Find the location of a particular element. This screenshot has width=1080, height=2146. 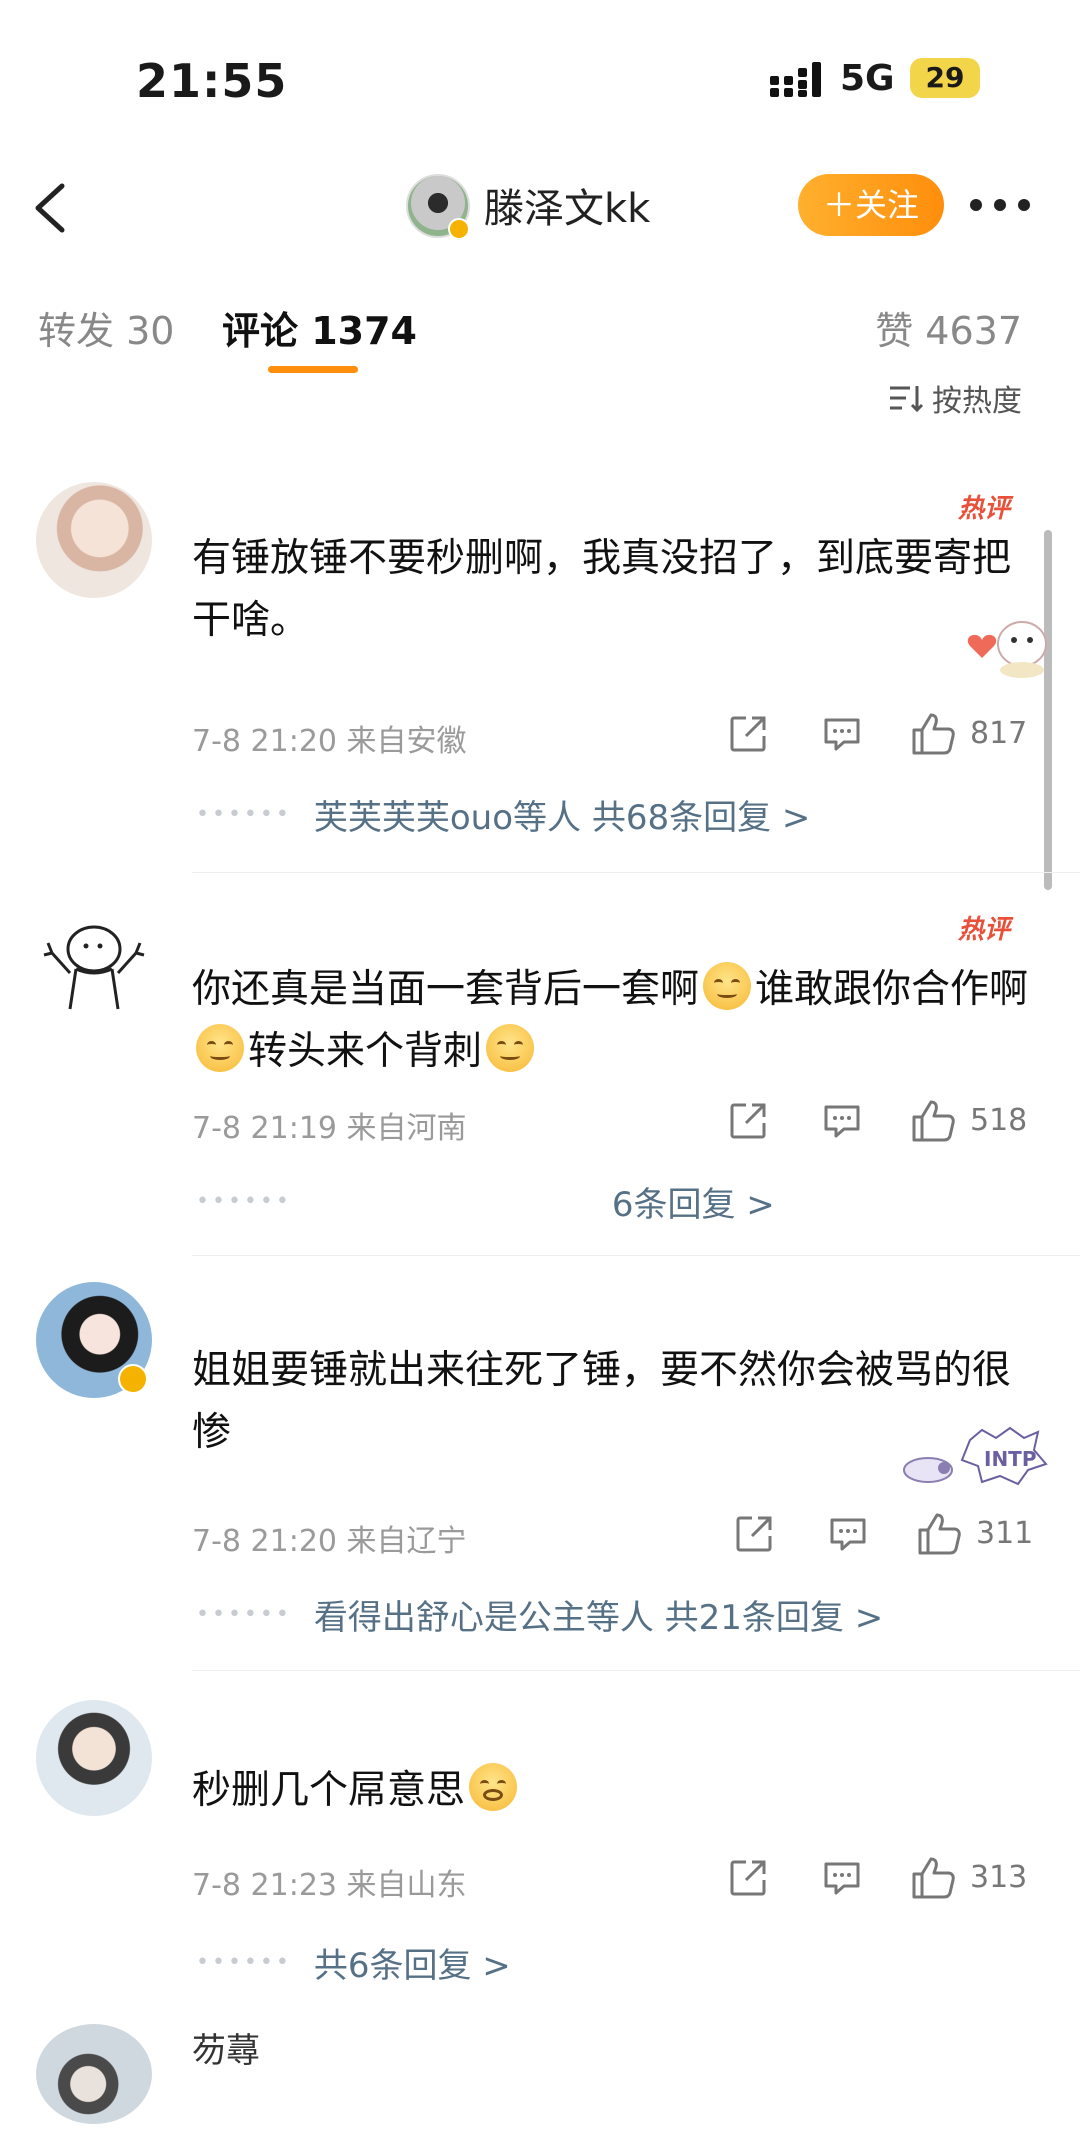

sticker-text: INTP is located at coordinates (1010, 1459).